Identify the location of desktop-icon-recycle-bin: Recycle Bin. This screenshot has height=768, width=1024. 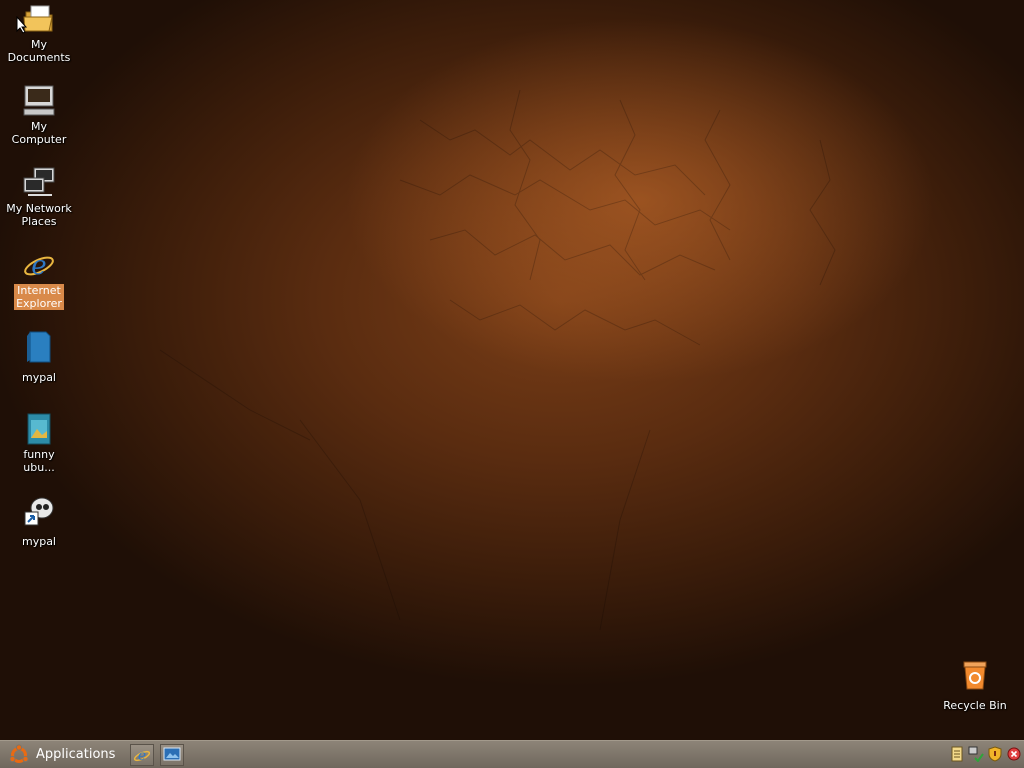
(975, 685).